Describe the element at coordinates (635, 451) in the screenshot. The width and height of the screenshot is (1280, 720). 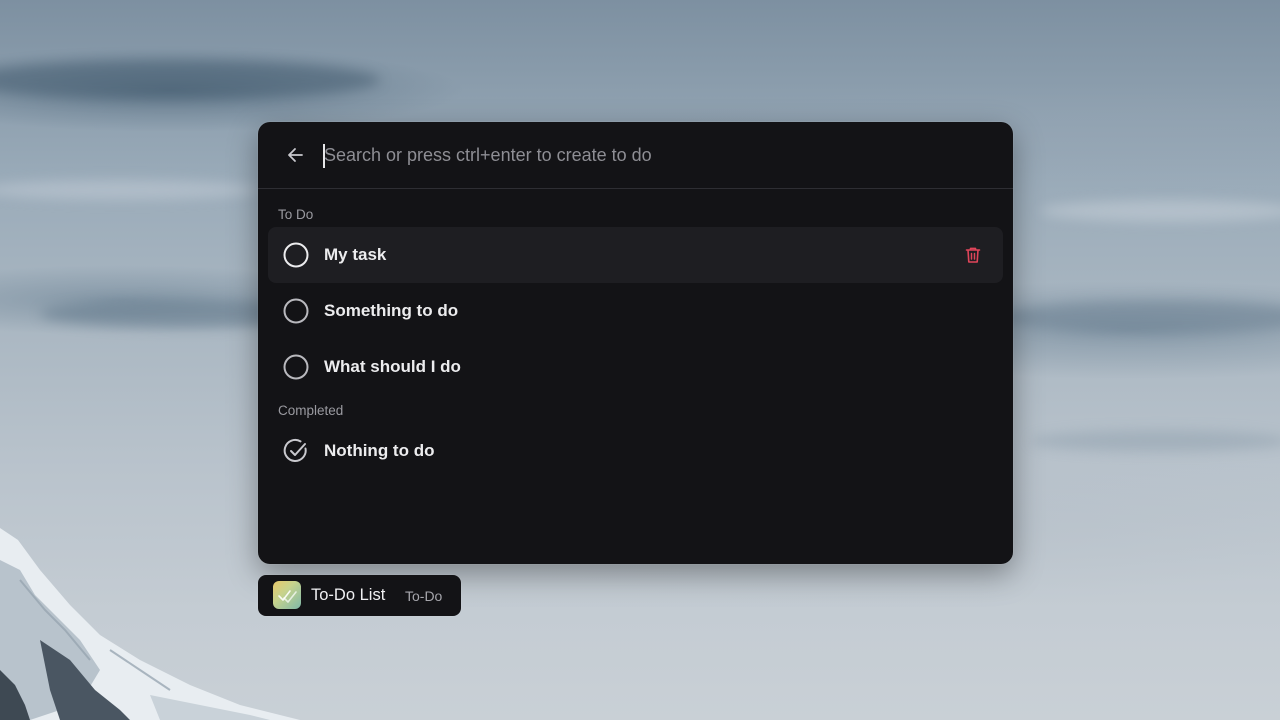
I see `completed-item: Nothing to do` at that location.